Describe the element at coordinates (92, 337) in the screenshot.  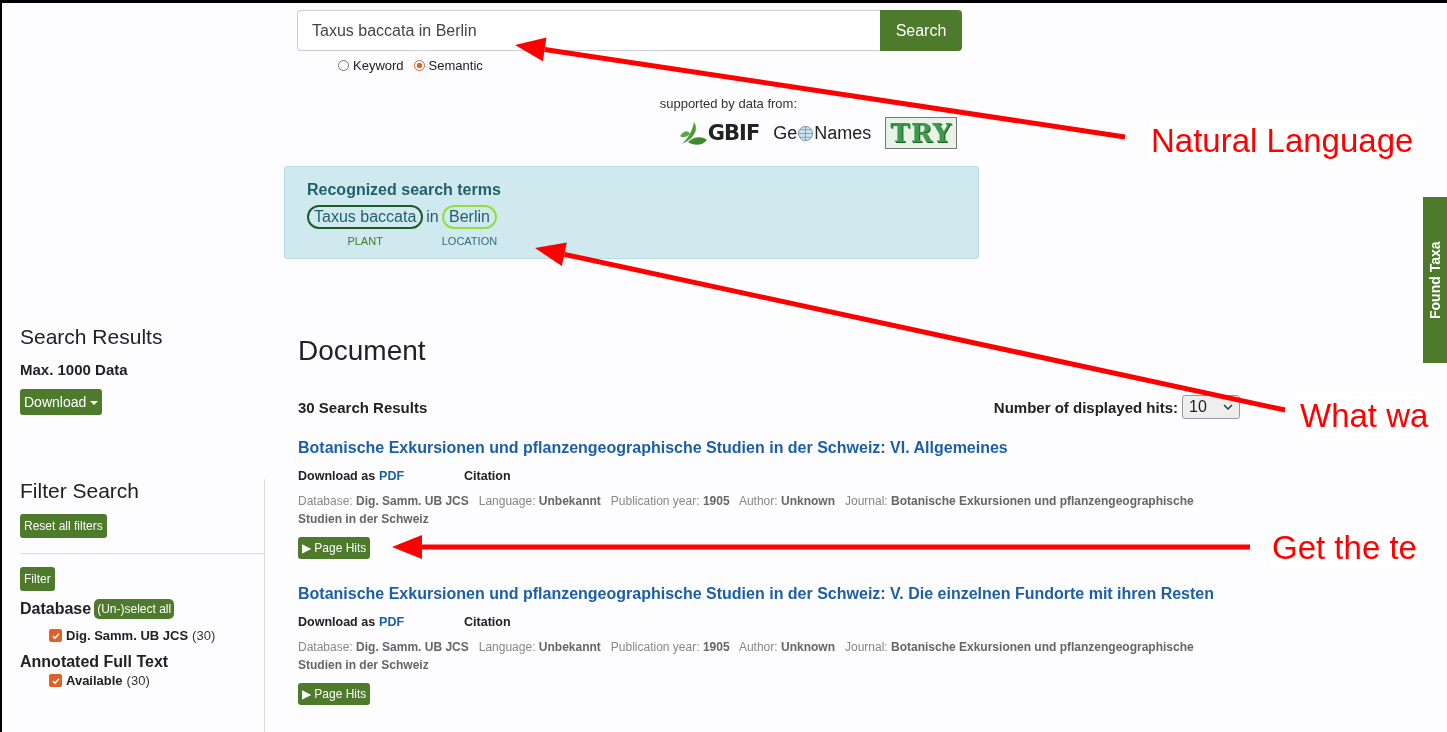
I see `sidebar-heading: Search Results` at that location.